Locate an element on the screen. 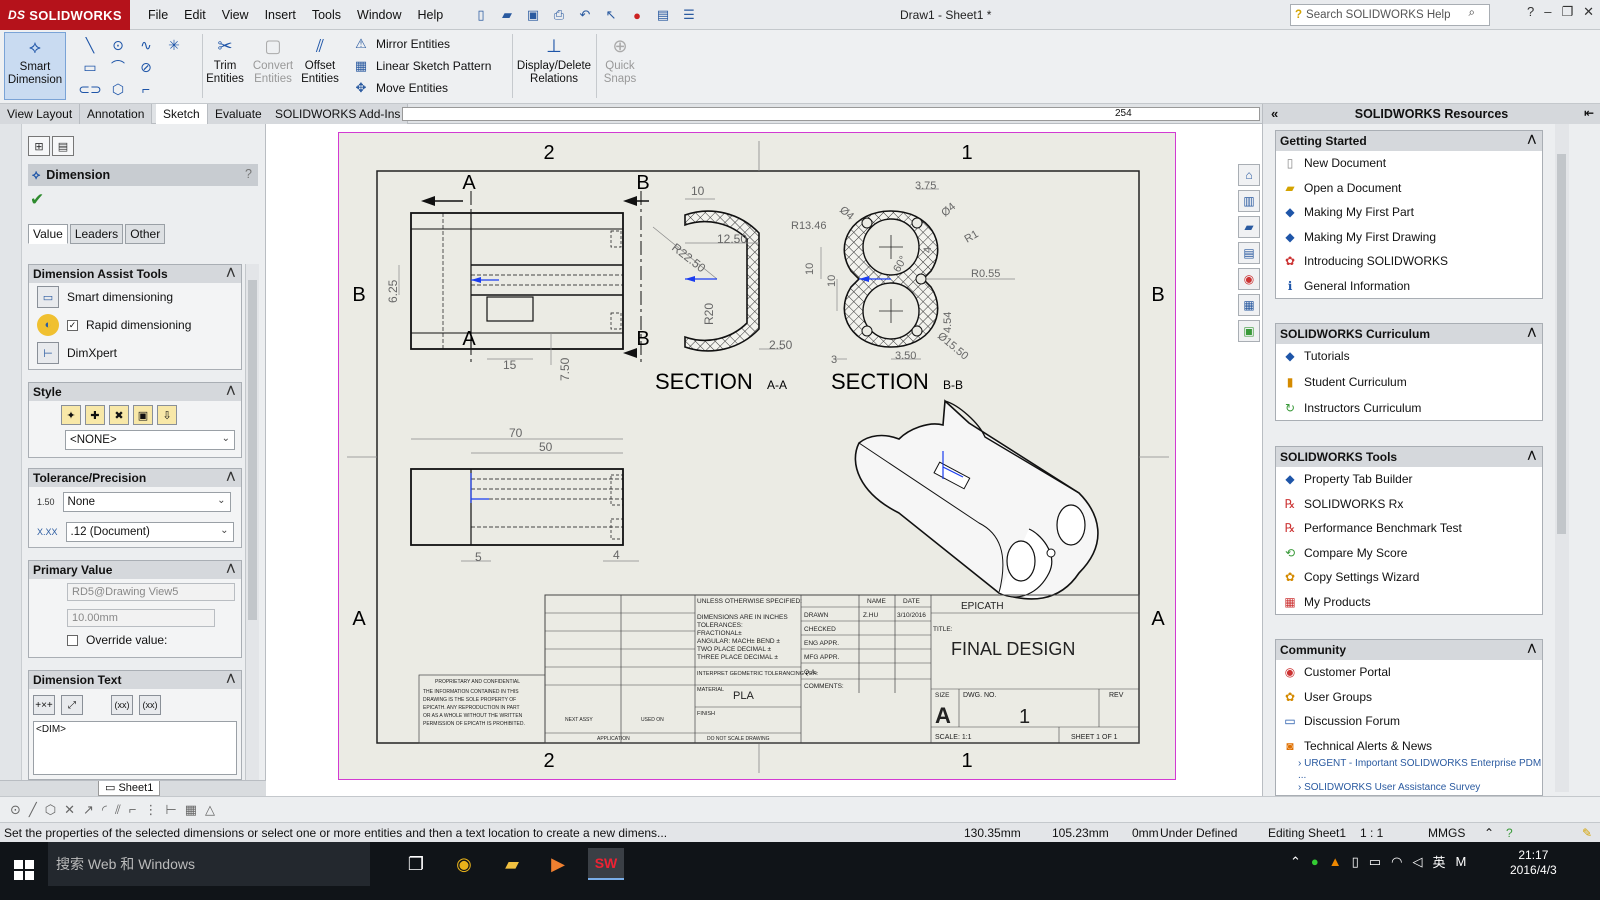 The width and height of the screenshot is (1600, 900). undo-icon: ↶ is located at coordinates (585, 15).